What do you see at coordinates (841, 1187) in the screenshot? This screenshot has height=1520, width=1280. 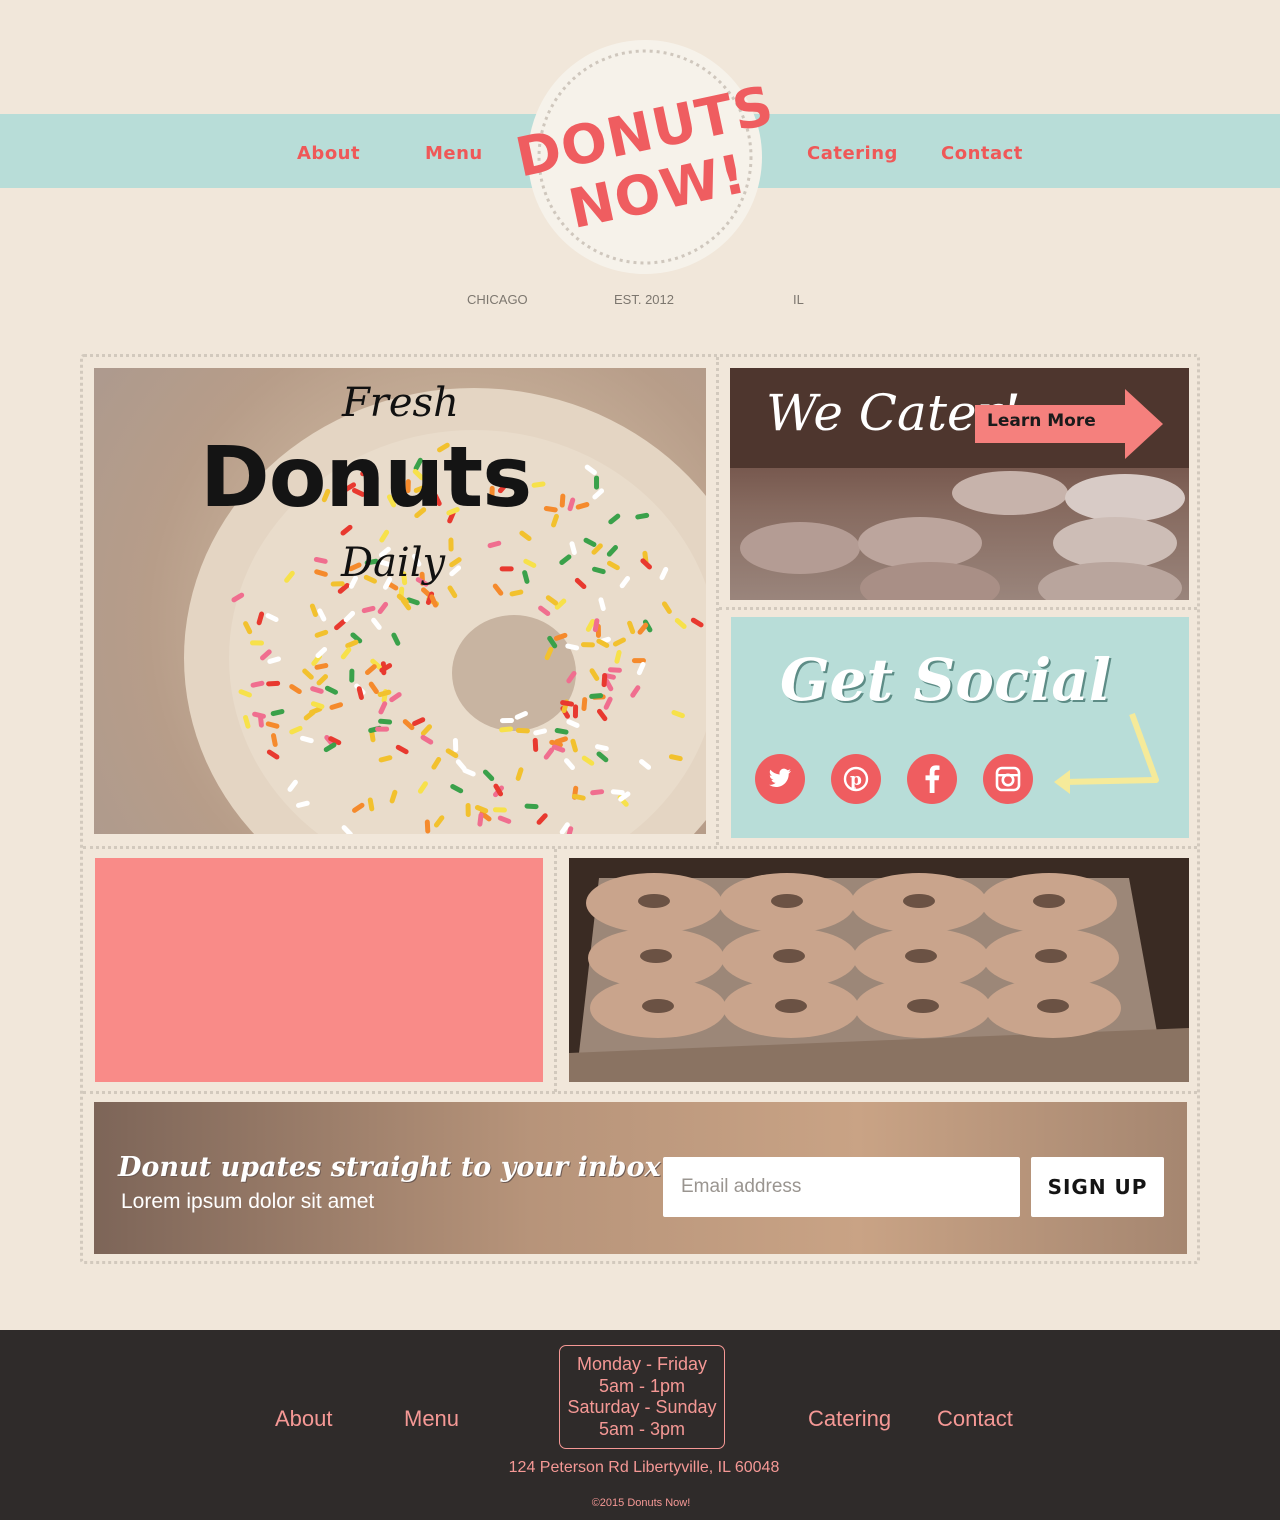 I see `email-input` at bounding box center [841, 1187].